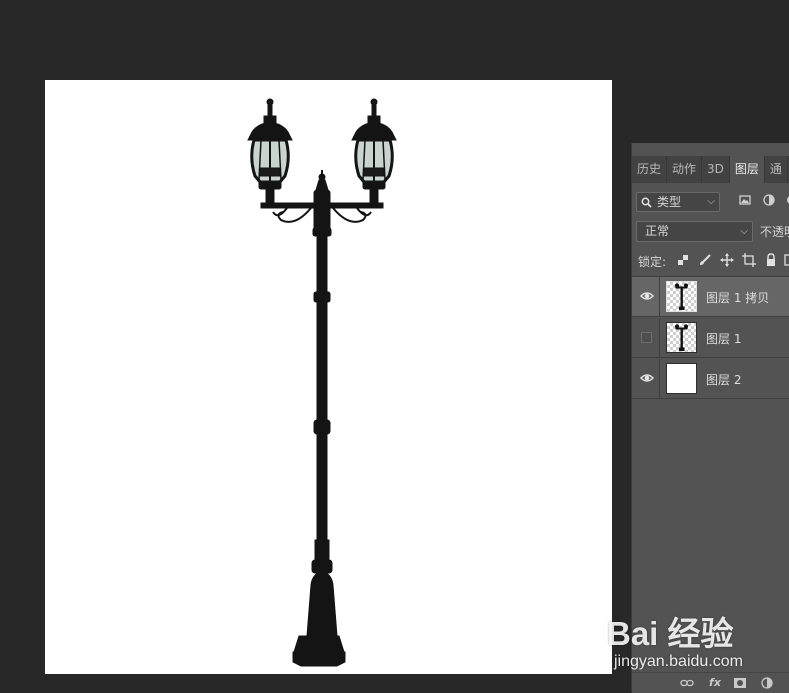  What do you see at coordinates (670, 633) in the screenshot?
I see `watermark-logo: Bai 经验` at bounding box center [670, 633].